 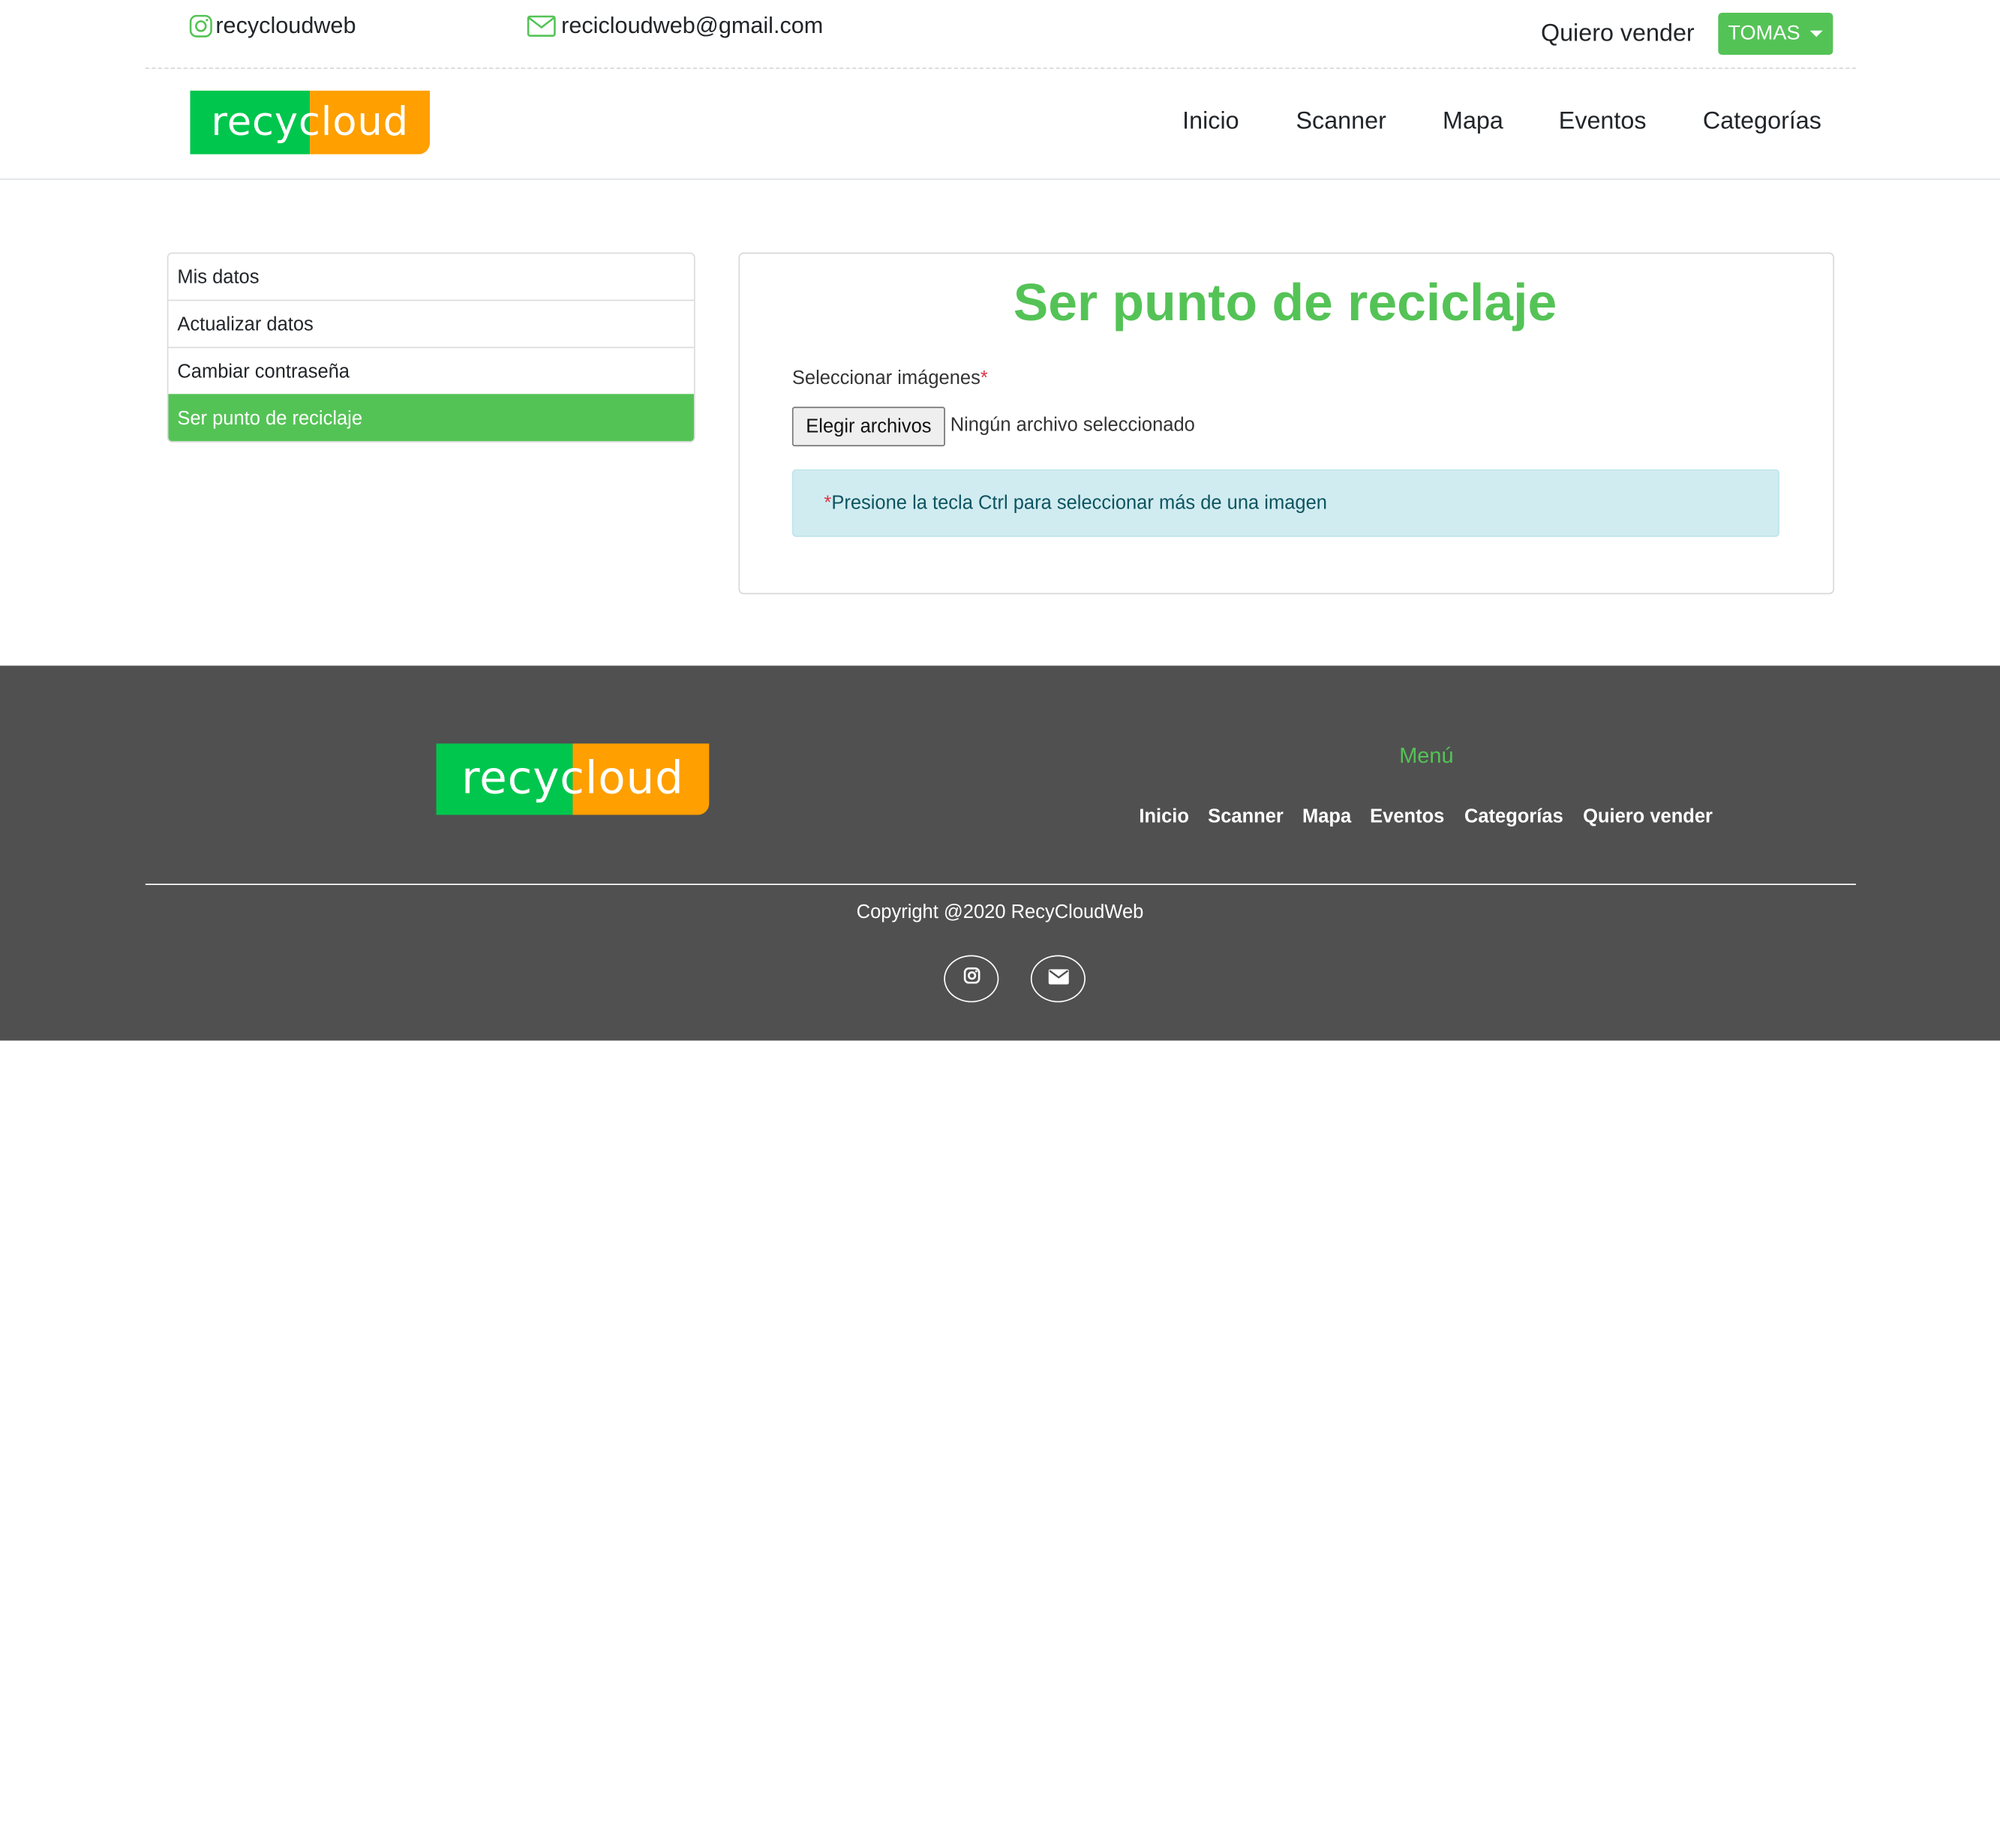 What do you see at coordinates (692, 25) in the screenshot?
I see `email-address: recicloudweb@gmail.com` at bounding box center [692, 25].